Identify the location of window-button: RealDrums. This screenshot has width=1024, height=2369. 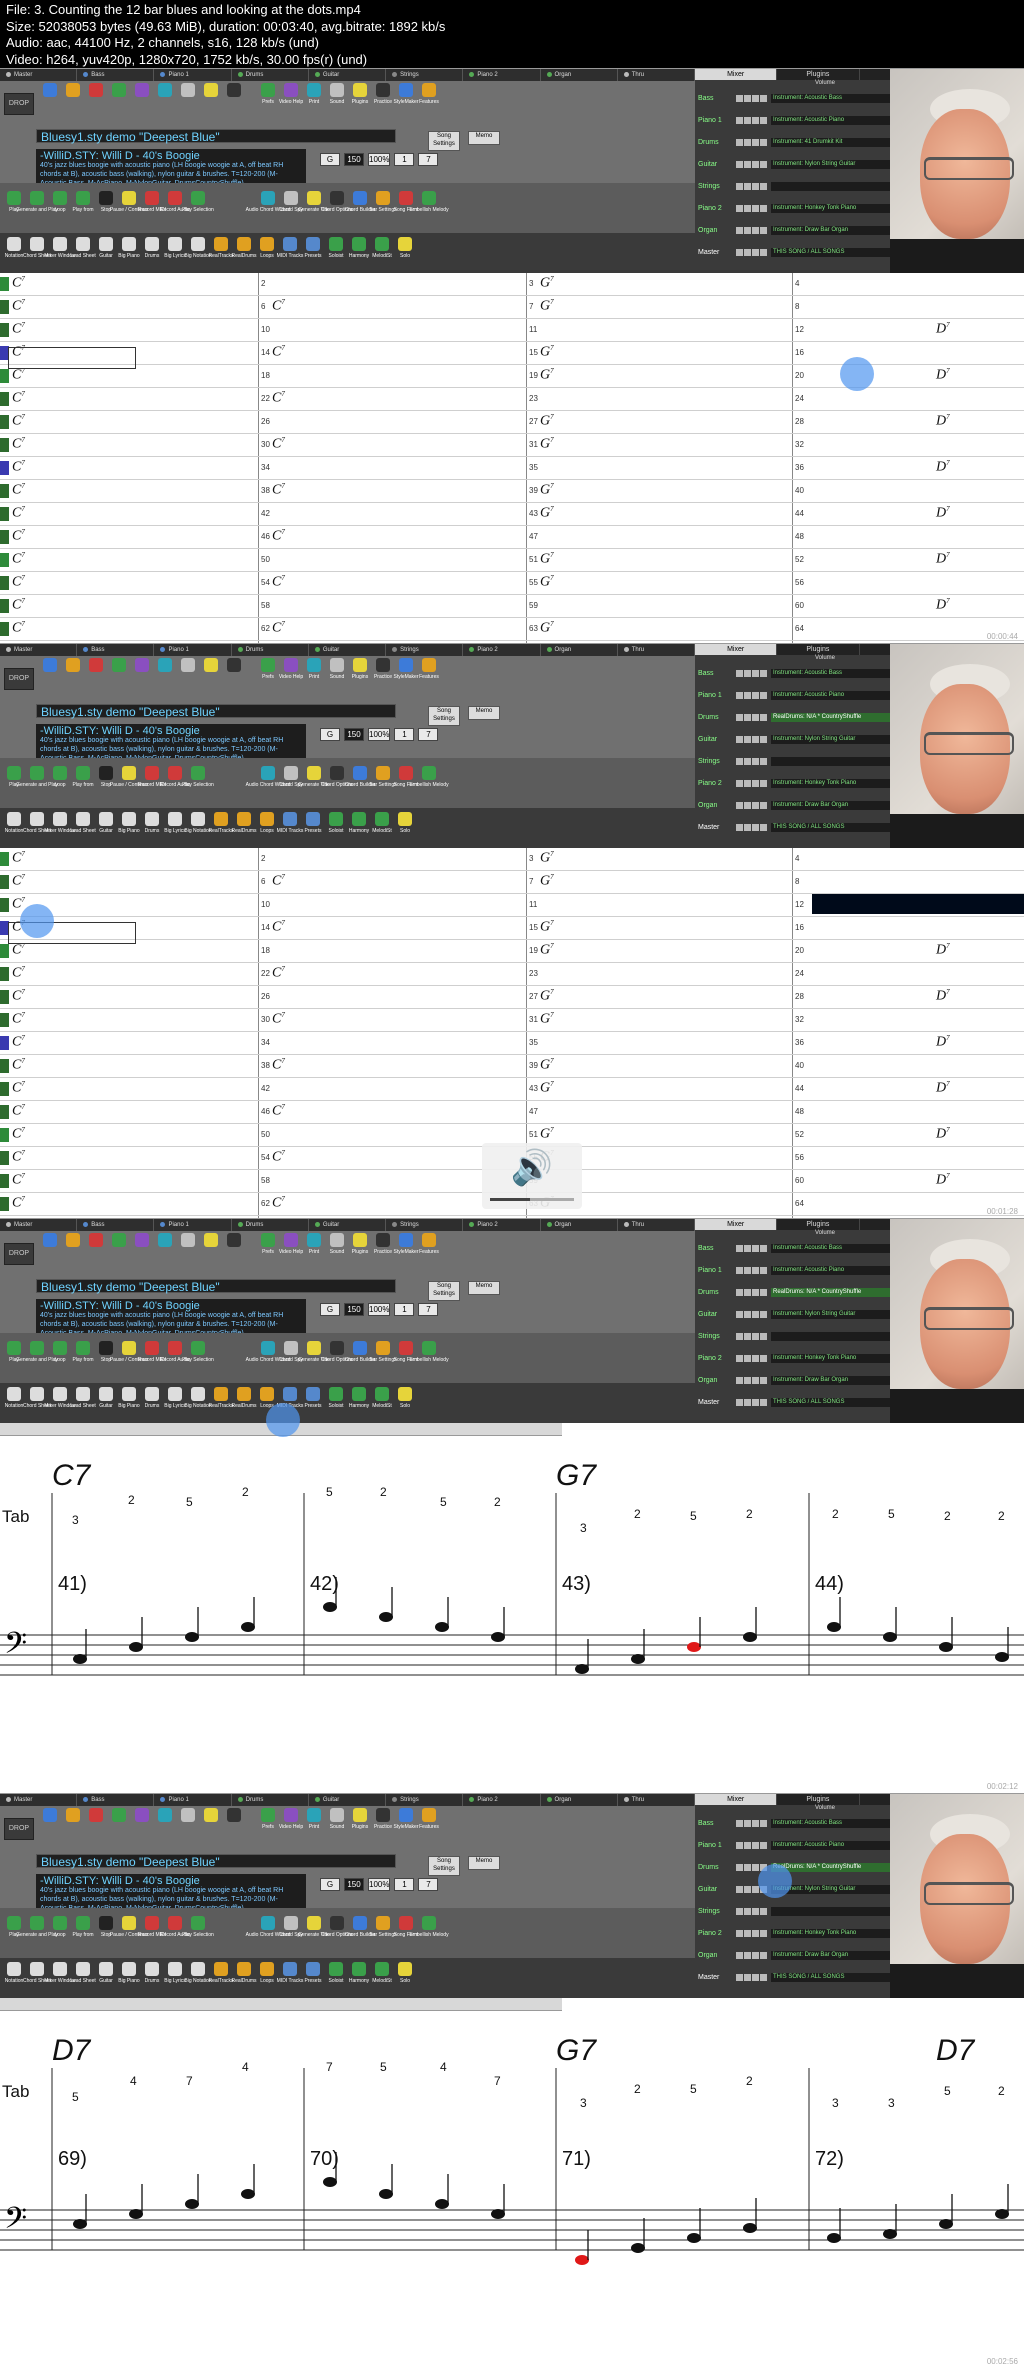
(244, 250).